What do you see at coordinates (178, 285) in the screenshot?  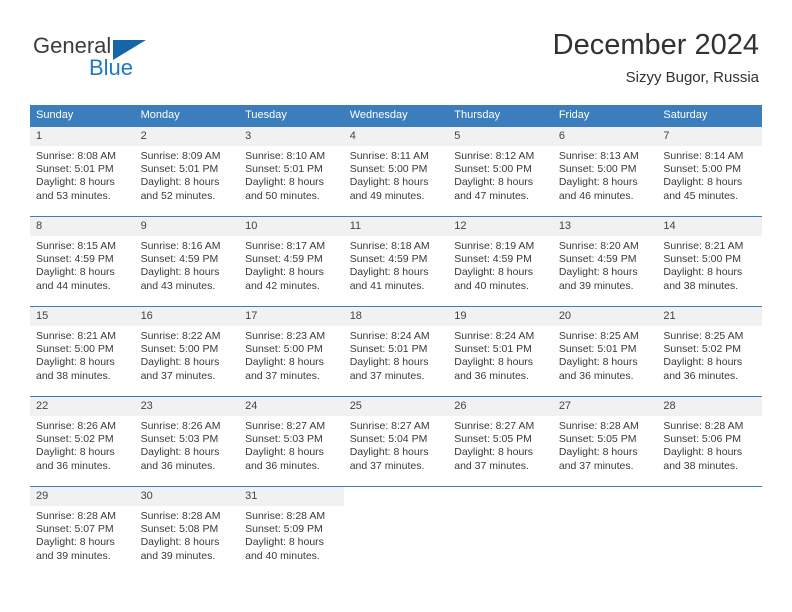 I see `daylight-text-line2: and 43 minutes.` at bounding box center [178, 285].